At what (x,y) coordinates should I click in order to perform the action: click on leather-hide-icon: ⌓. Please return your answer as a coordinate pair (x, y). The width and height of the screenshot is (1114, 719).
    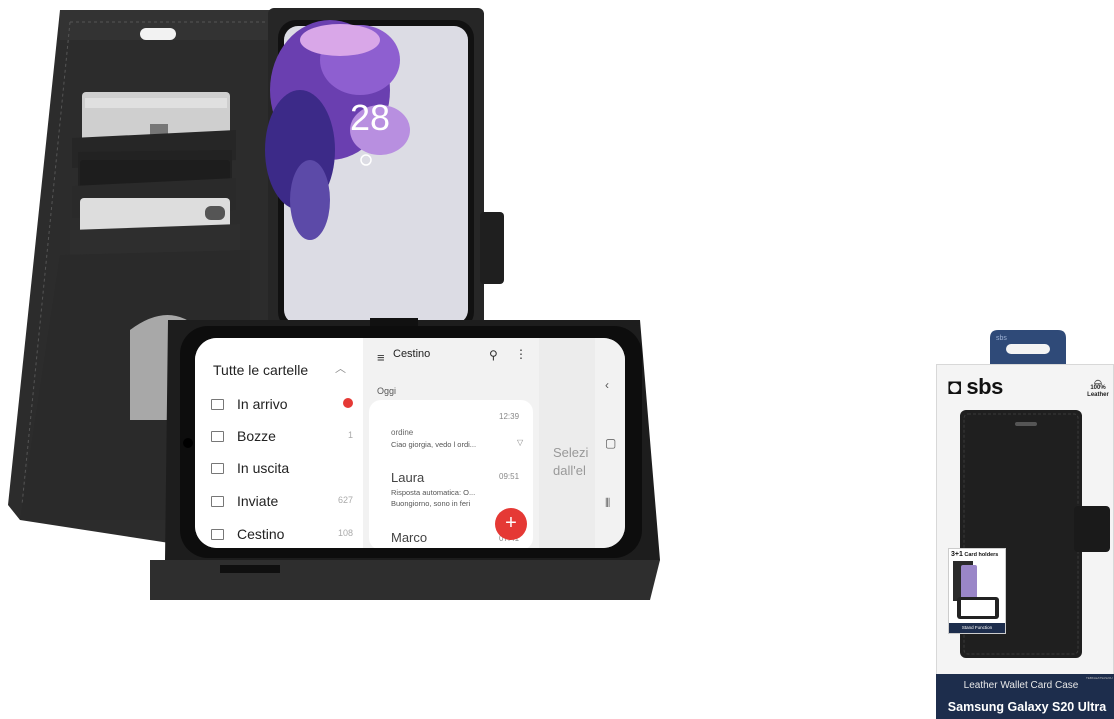
    Looking at the image, I should click on (1098, 381).